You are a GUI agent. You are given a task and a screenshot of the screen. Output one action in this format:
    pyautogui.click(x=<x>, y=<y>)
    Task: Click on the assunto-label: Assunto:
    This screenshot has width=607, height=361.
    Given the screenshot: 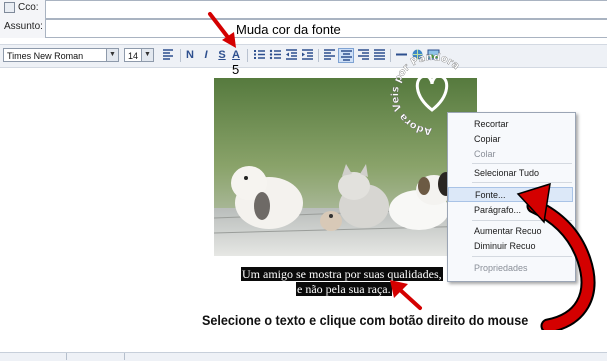 What is the action you would take?
    pyautogui.click(x=23, y=26)
    